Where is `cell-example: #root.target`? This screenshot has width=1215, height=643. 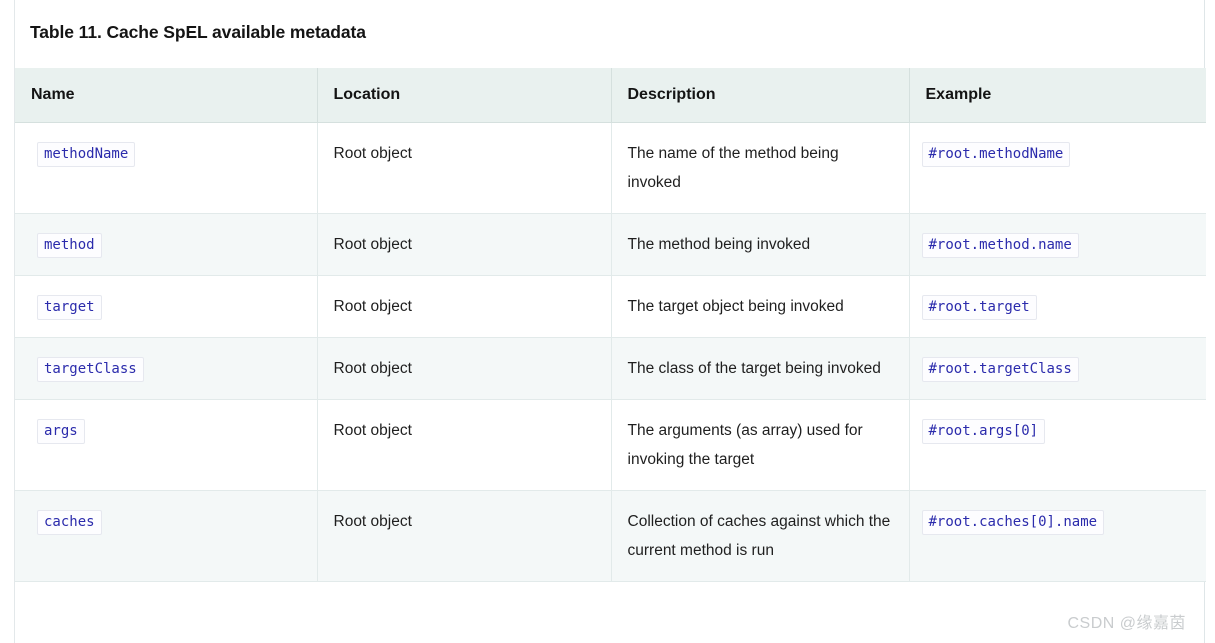
cell-example: #root.target is located at coordinates (1057, 306).